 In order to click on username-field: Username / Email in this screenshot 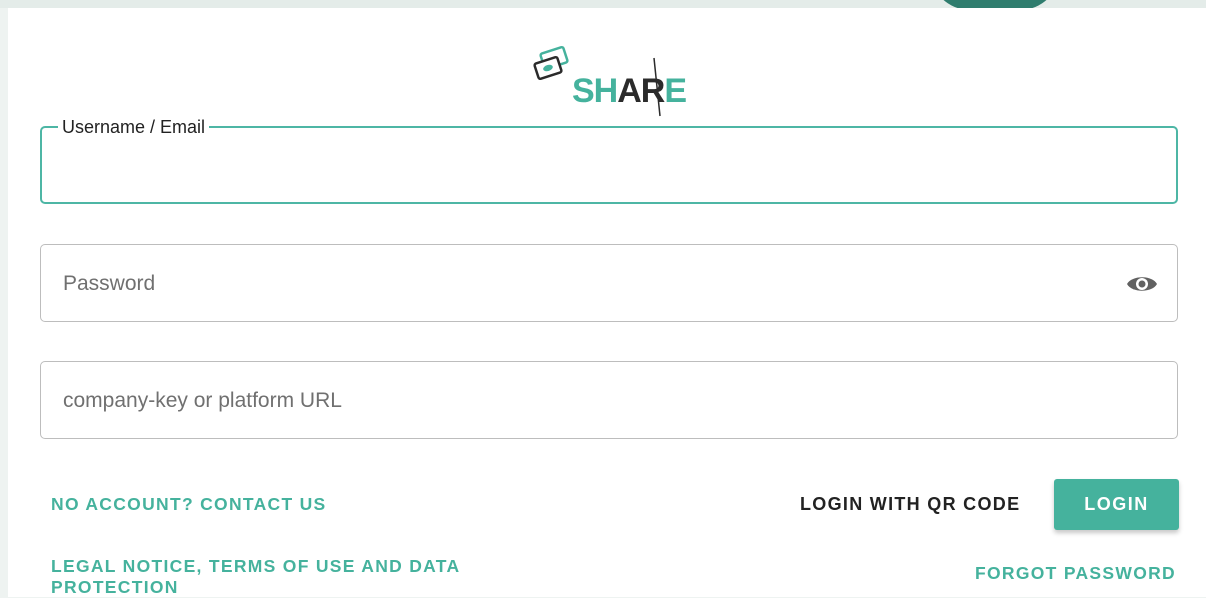, I will do `click(609, 160)`.